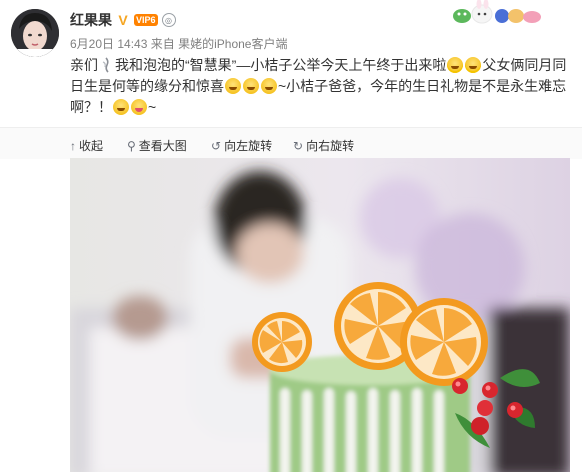  Describe the element at coordinates (291, 143) in the screenshot. I see `media-toolbar: ↑ 收起 ⚲ 查看大图 ↺ 向左旋转 ↻ 向右旋转` at that location.